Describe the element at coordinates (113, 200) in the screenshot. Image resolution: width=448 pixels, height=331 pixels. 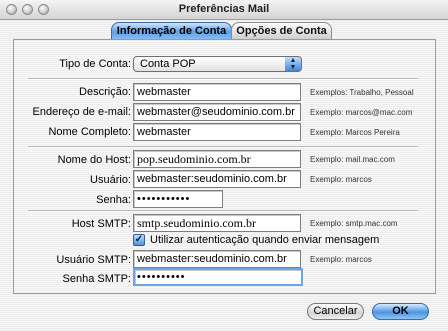
I see `password-label: Senha:` at that location.